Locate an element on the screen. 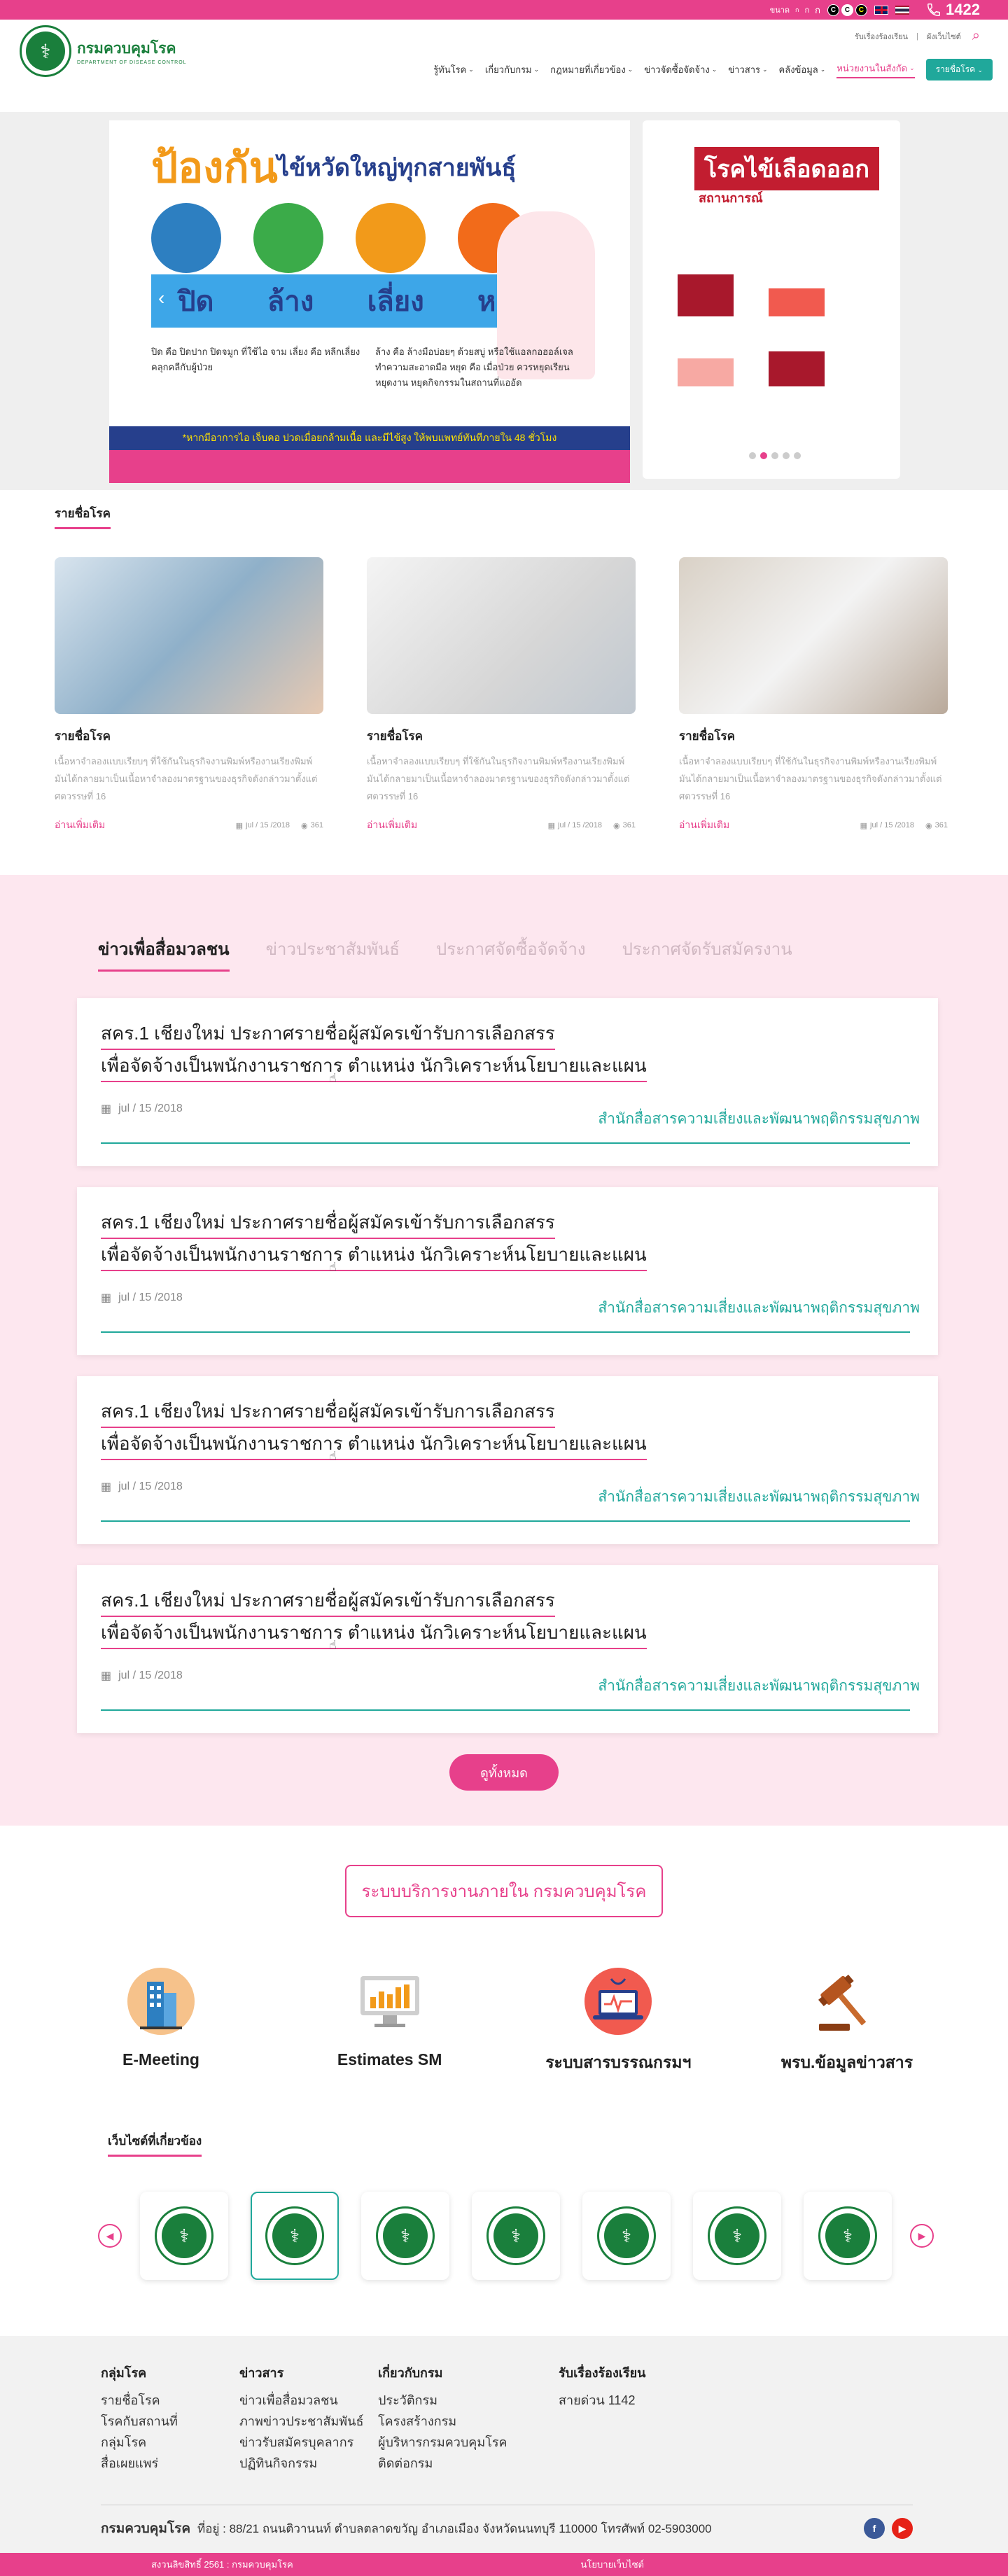 The image size is (1008, 2576). contrast-white-button: C is located at coordinates (847, 10).